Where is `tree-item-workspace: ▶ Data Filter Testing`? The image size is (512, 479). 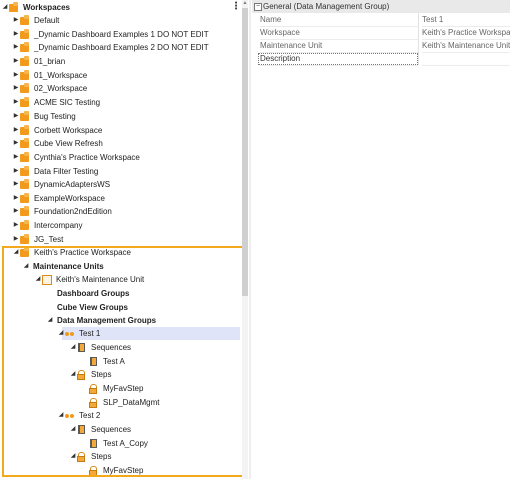 tree-item-workspace: ▶ Data Filter Testing is located at coordinates (55, 171).